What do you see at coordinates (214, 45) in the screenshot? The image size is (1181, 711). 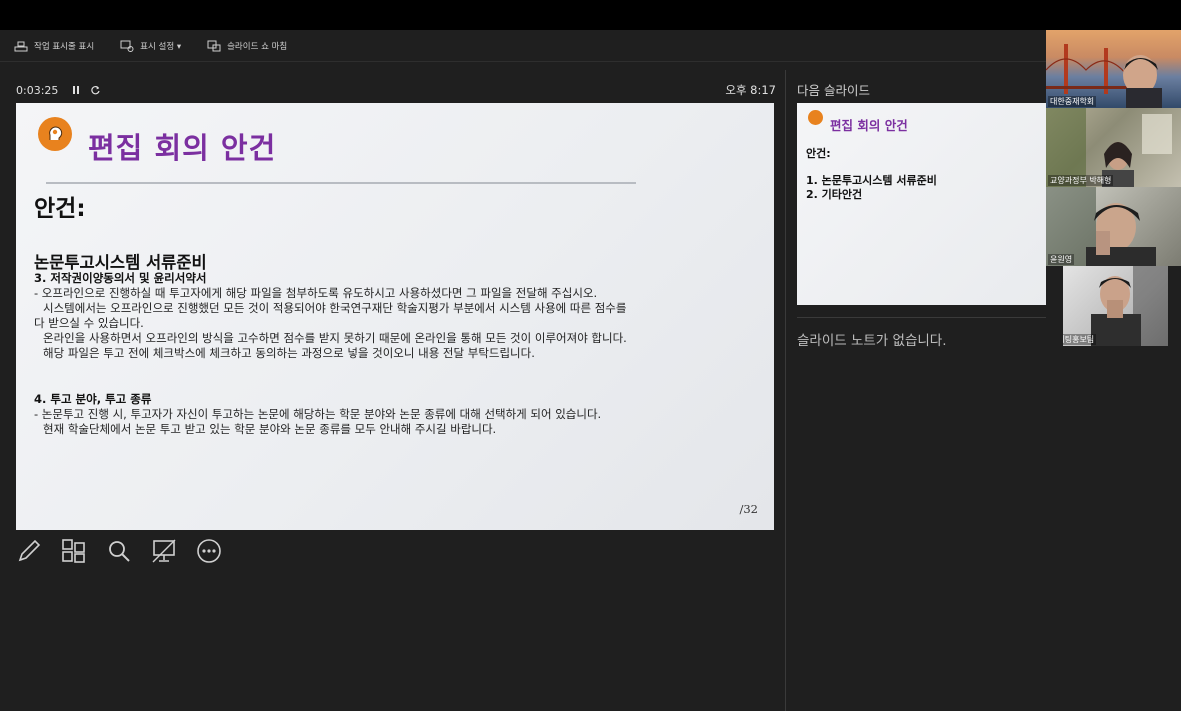 I see `end-show-icon` at bounding box center [214, 45].